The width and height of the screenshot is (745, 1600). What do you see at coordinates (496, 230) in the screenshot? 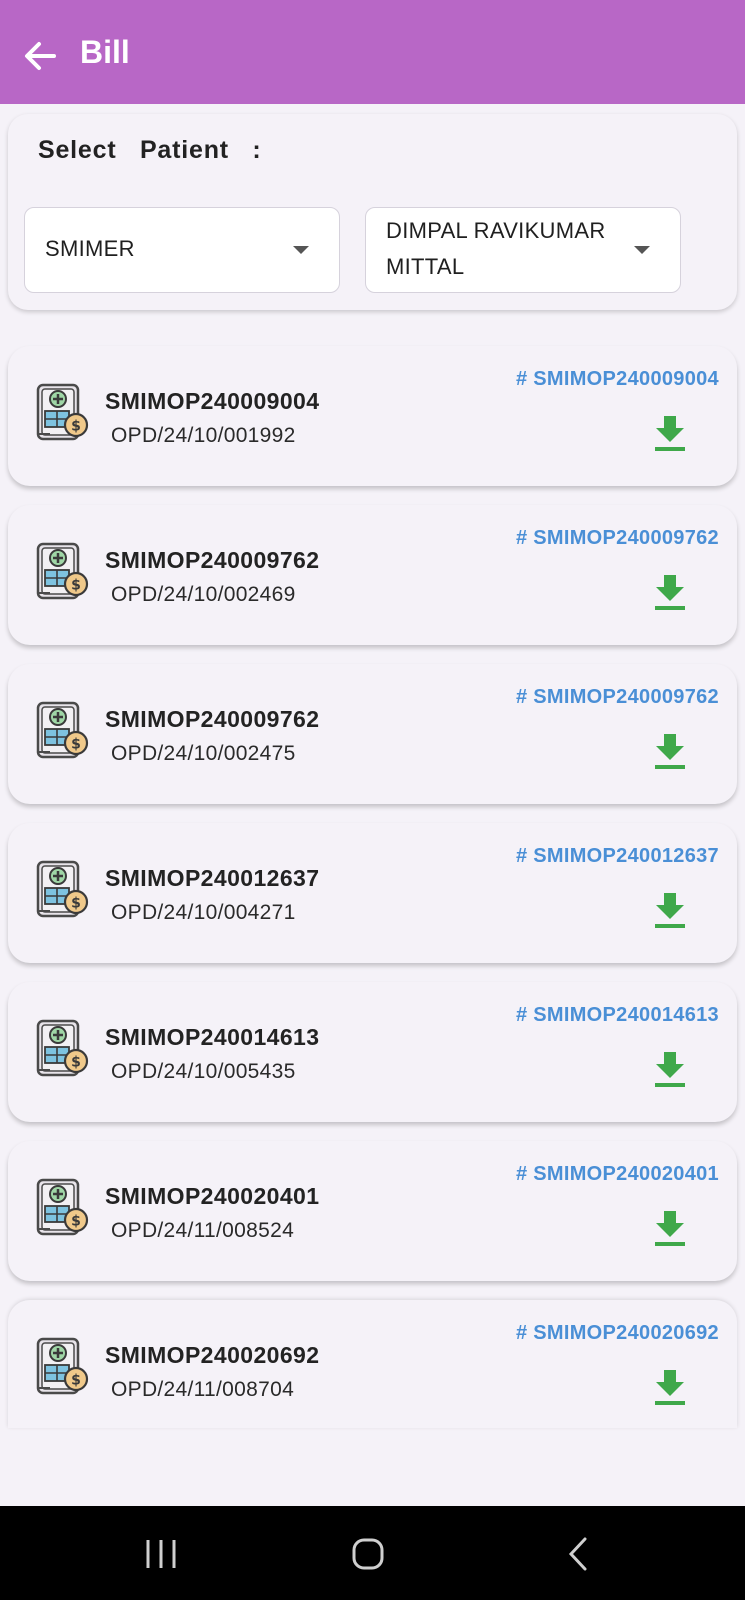
I see `patient-dropdown-value-line1: DIMPAL RAVIKUMAR` at bounding box center [496, 230].